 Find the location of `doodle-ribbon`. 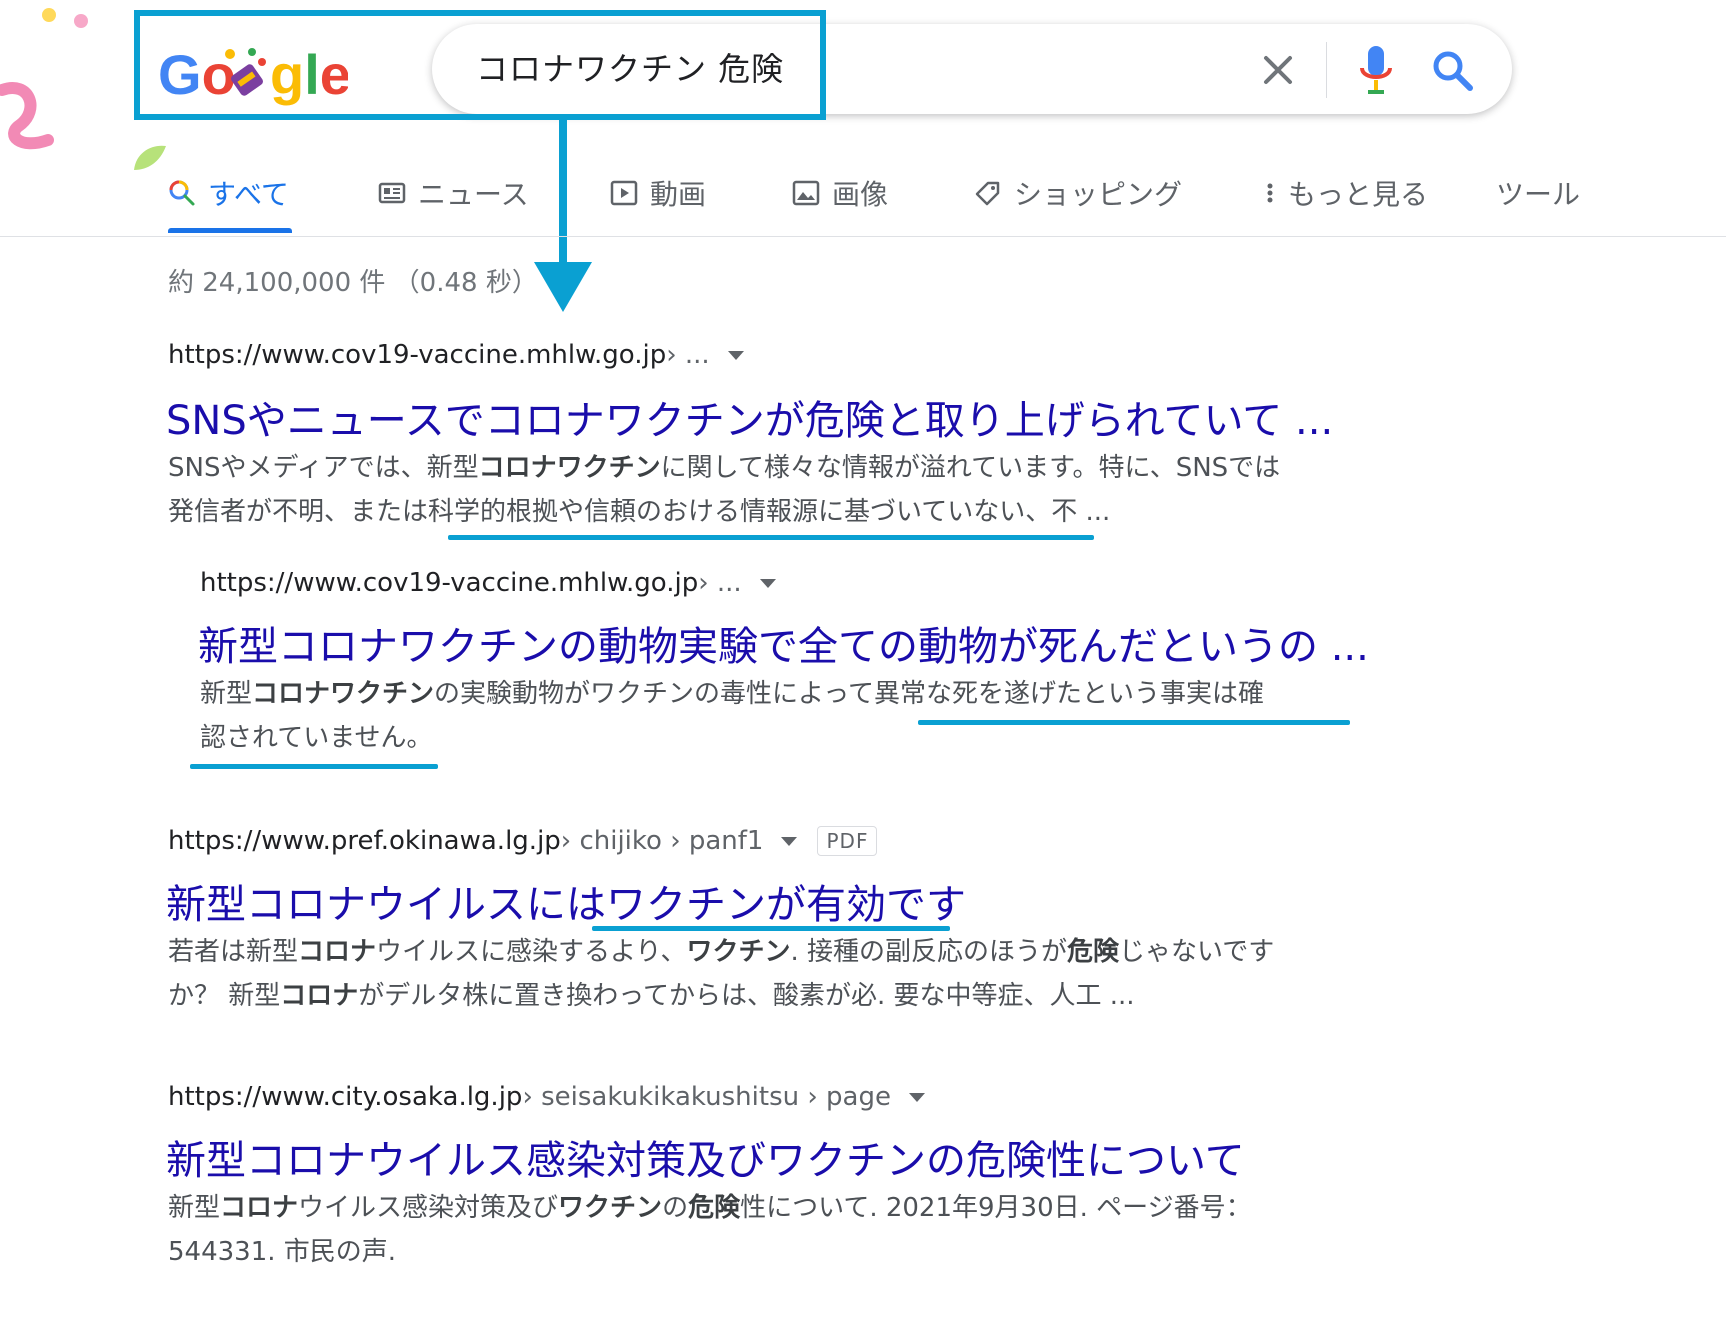

doodle-ribbon is located at coordinates (27, 116).